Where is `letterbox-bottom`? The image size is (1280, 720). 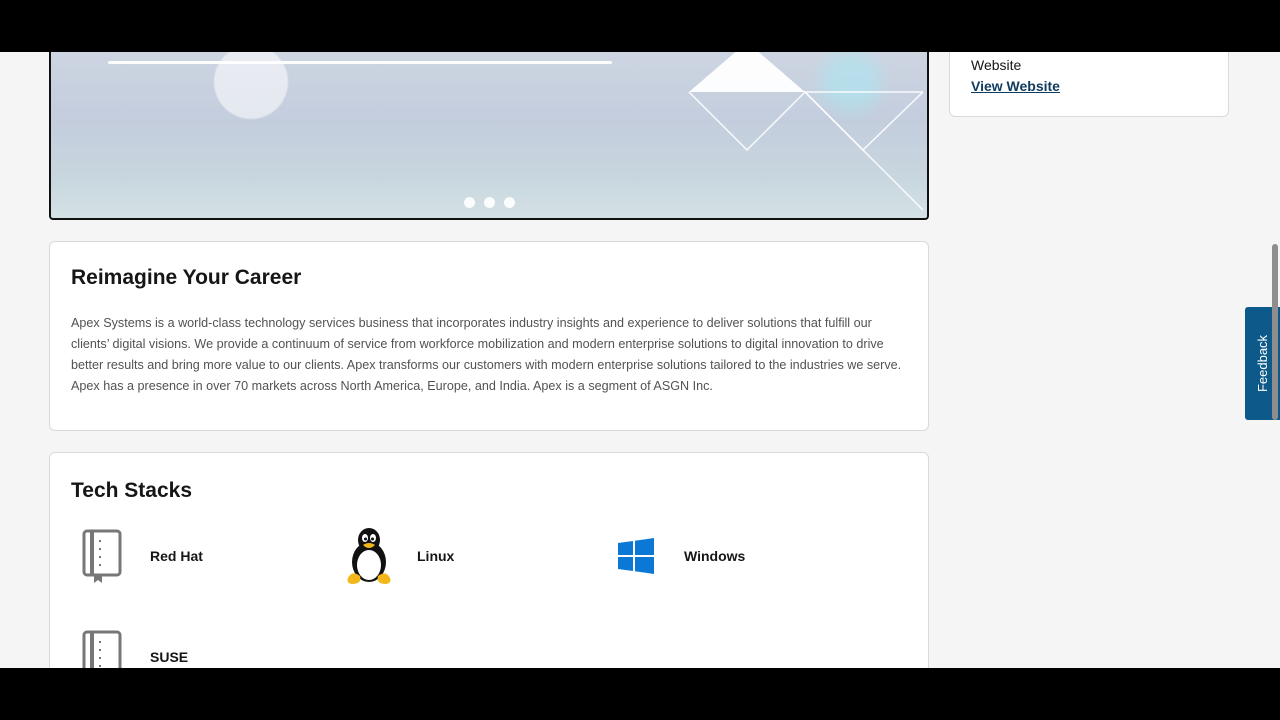
letterbox-bottom is located at coordinates (640, 694).